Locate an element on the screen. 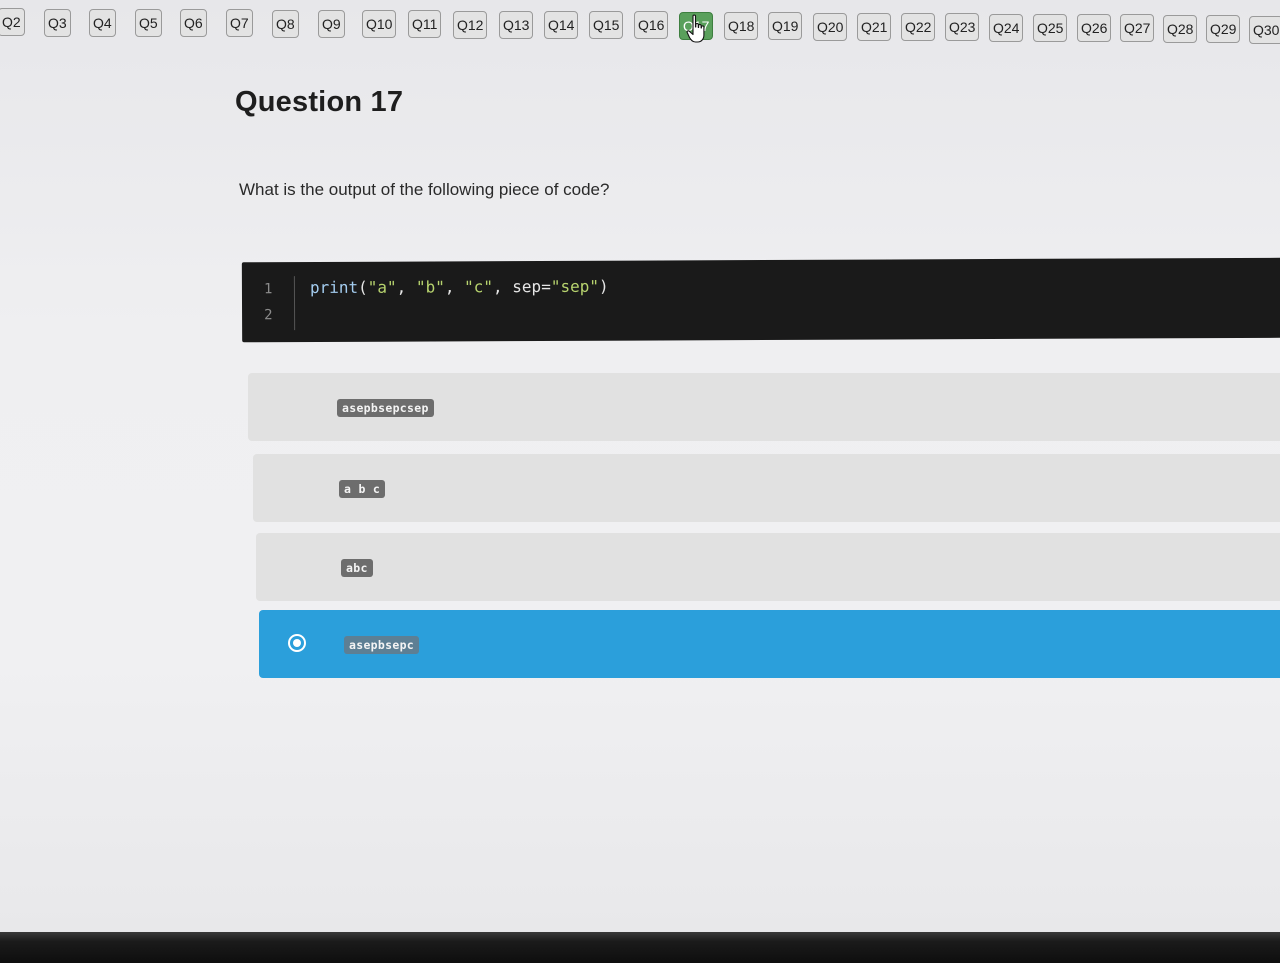 This screenshot has height=963, width=1280. nav-q12: Q12 is located at coordinates (470, 25).